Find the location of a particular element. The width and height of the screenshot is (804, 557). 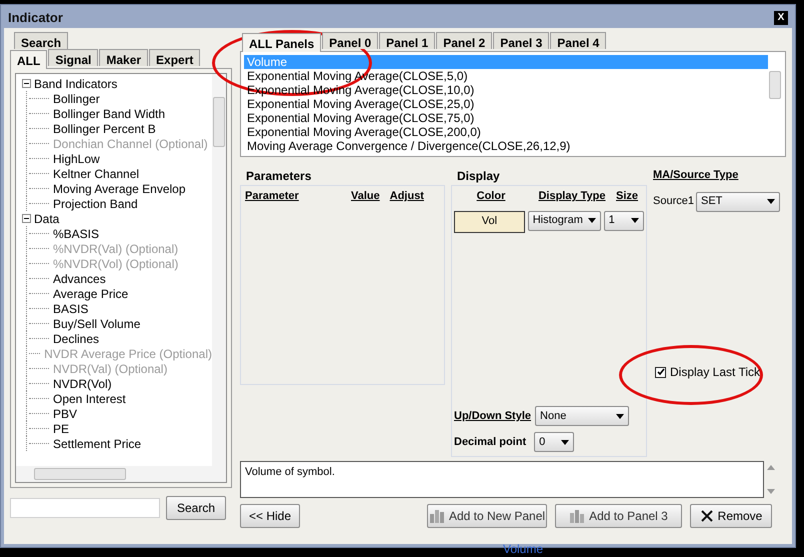

tab: ALL Panels is located at coordinates (282, 42).